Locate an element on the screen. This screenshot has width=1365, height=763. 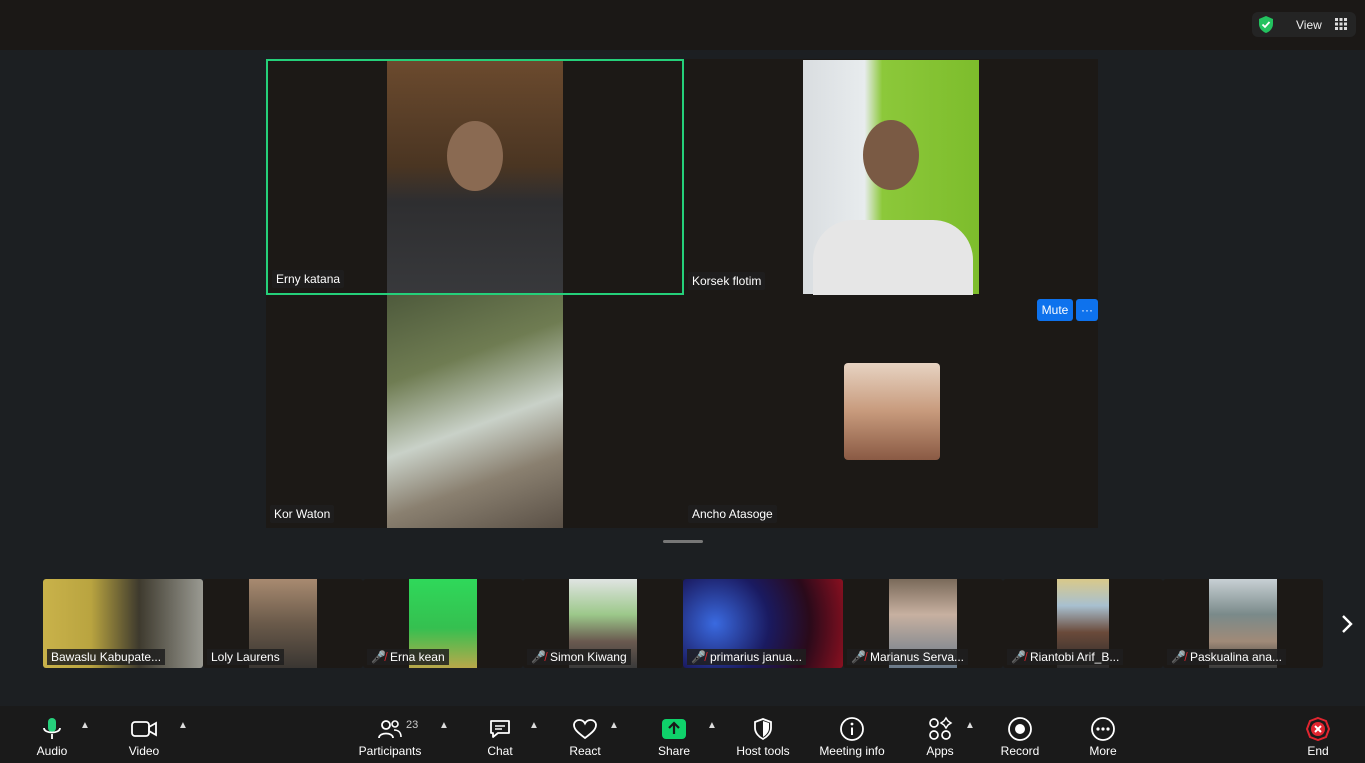
info-icon is located at coordinates (852, 729).